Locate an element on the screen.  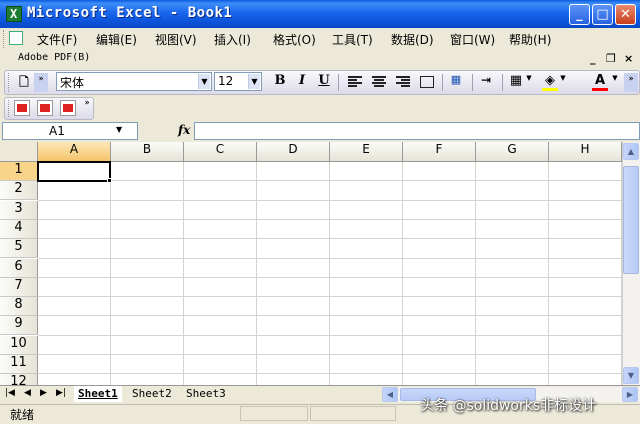
menu-data: 数据(D) is located at coordinates (412, 39).